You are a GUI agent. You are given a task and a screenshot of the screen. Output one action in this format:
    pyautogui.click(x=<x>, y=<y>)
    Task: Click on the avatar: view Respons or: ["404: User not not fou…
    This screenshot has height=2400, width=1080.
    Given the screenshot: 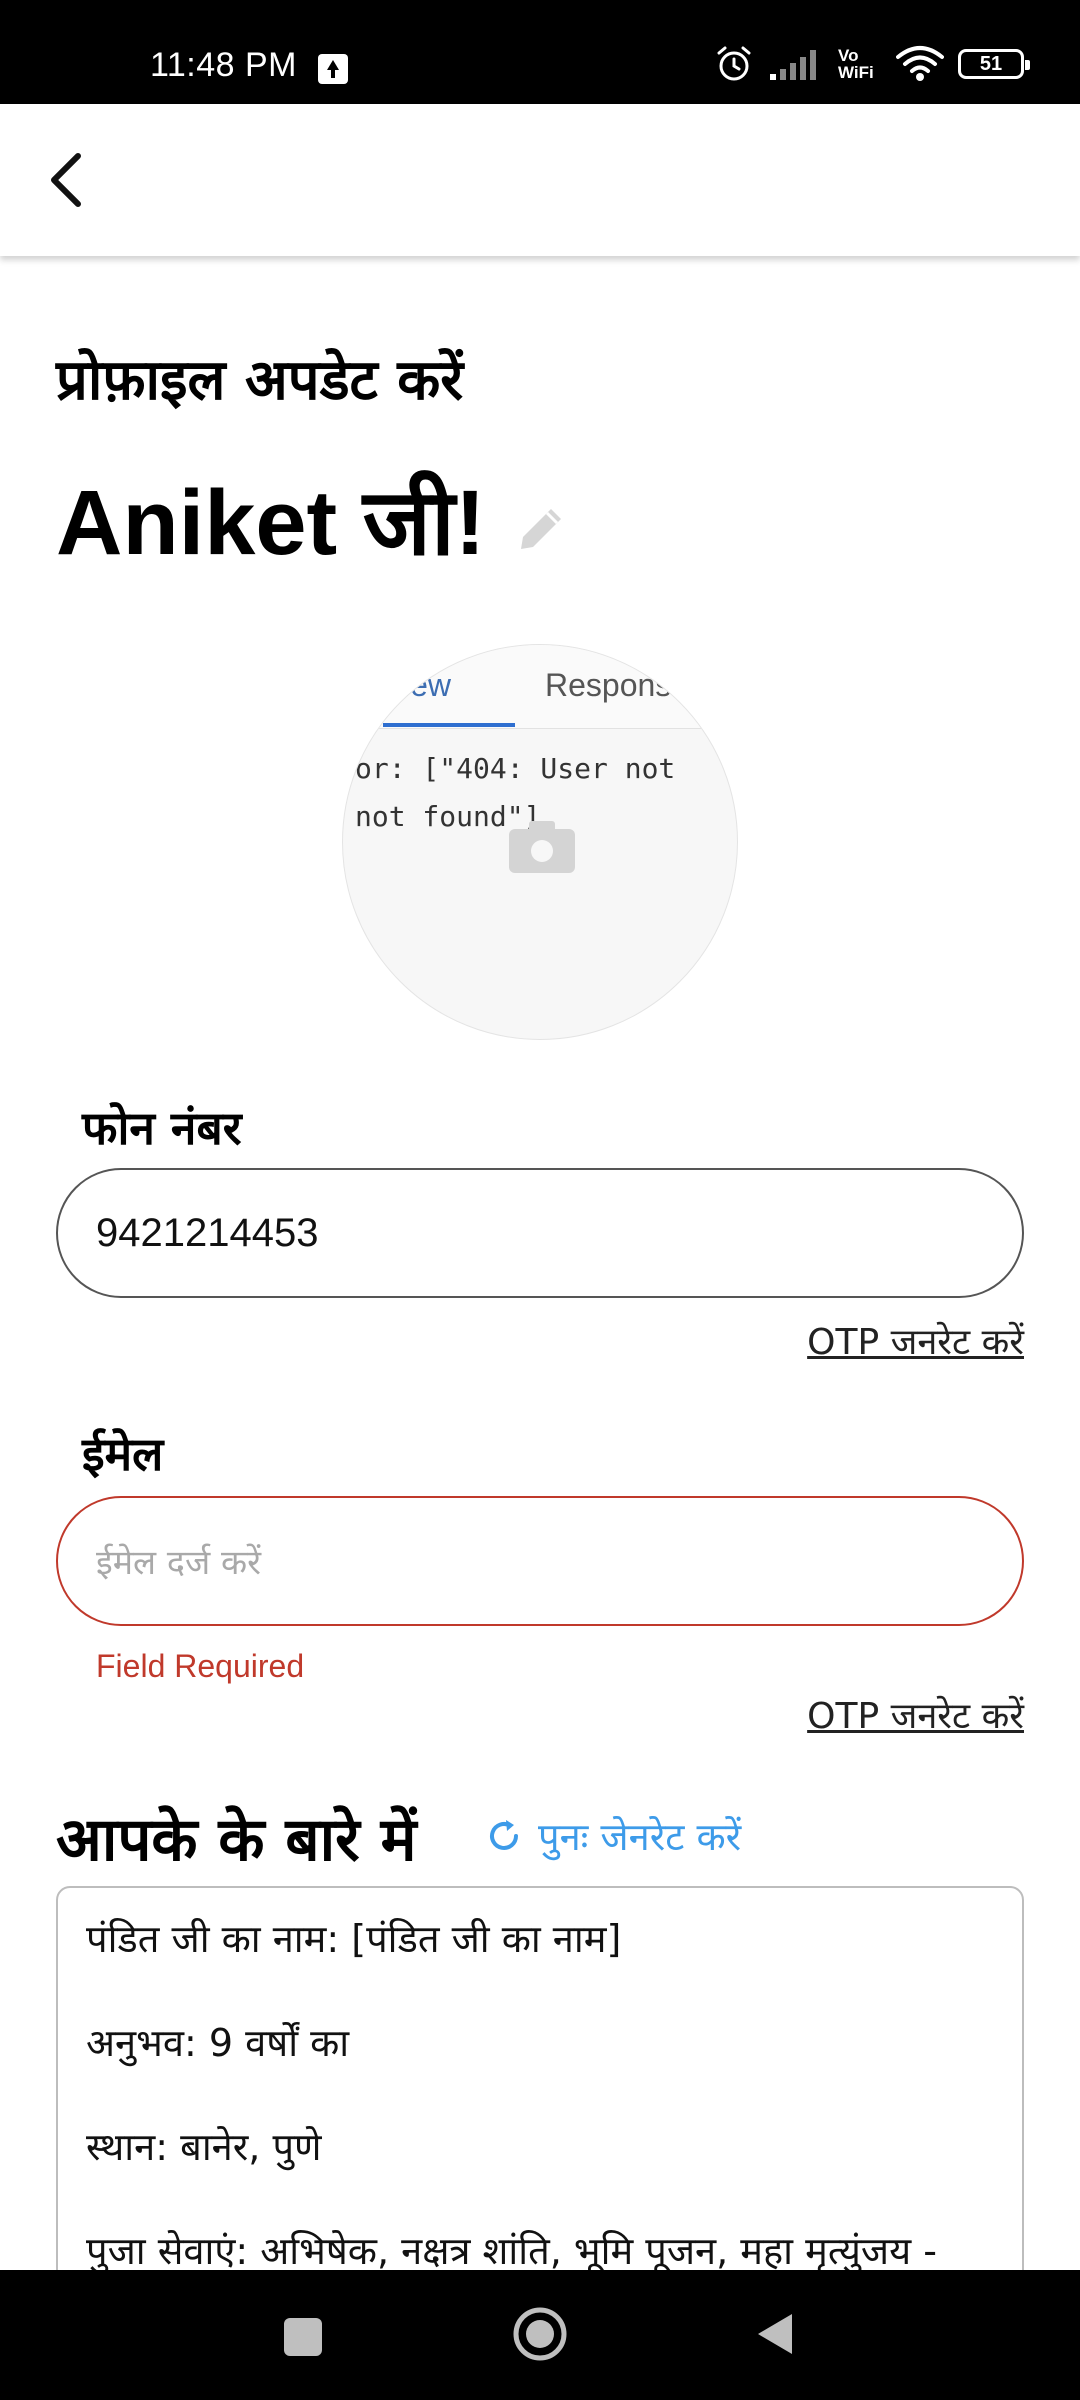 What is the action you would take?
    pyautogui.click(x=540, y=842)
    